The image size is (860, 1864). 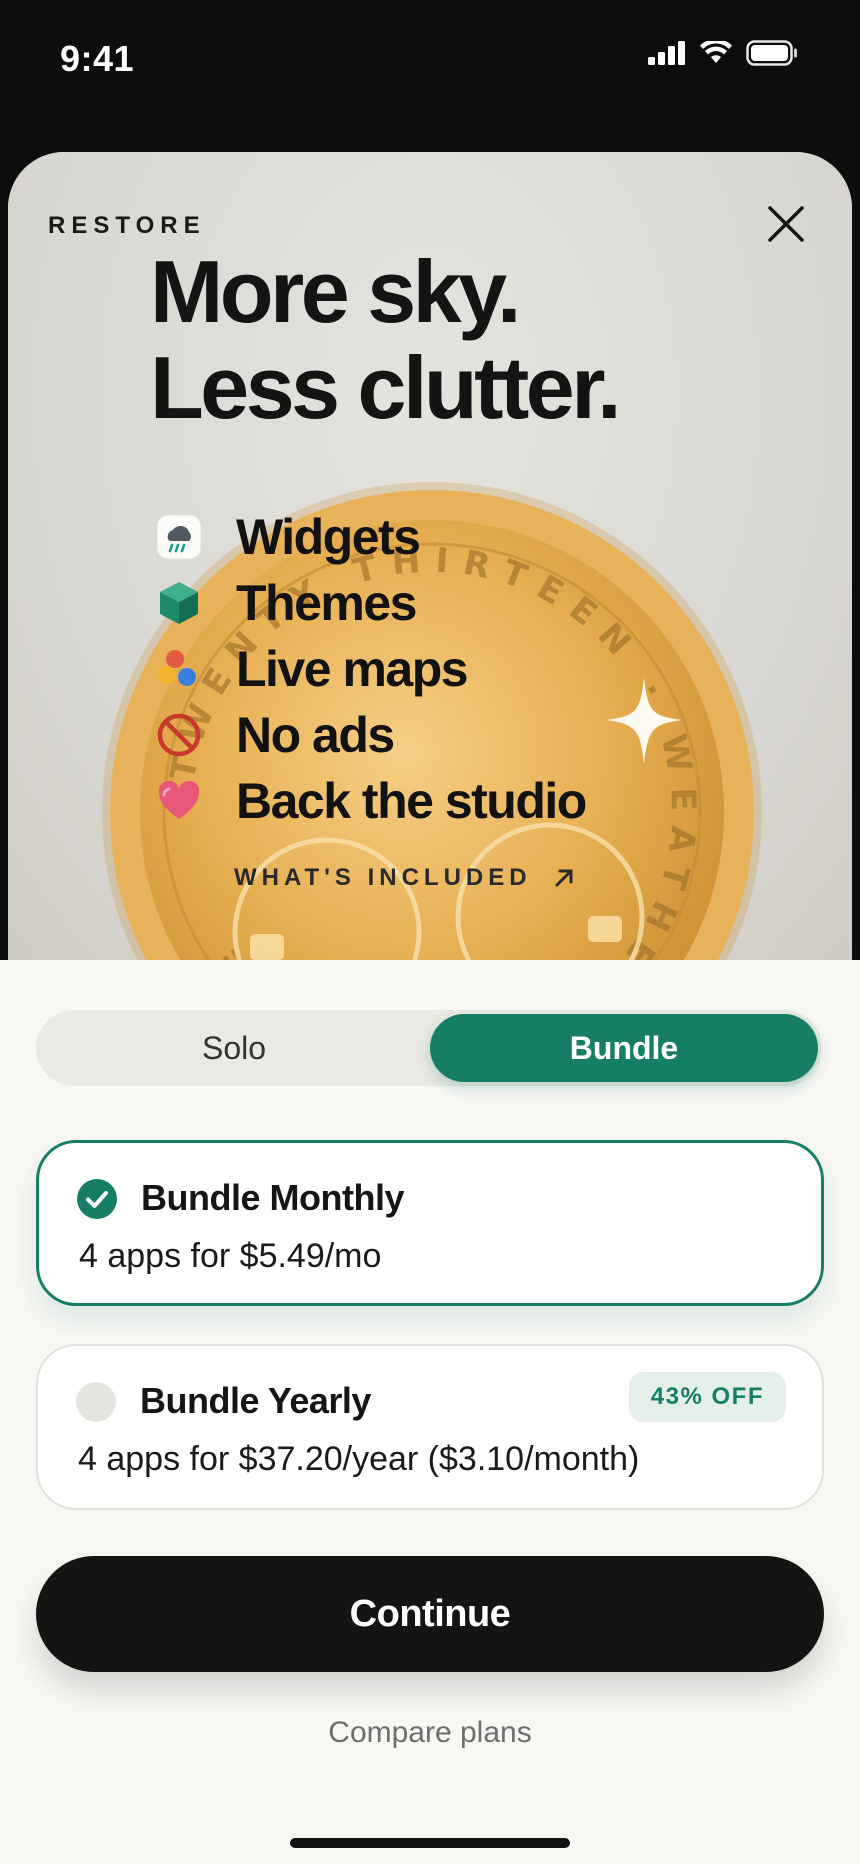 I want to click on discount-badge: 43% OFF, so click(x=707, y=1397).